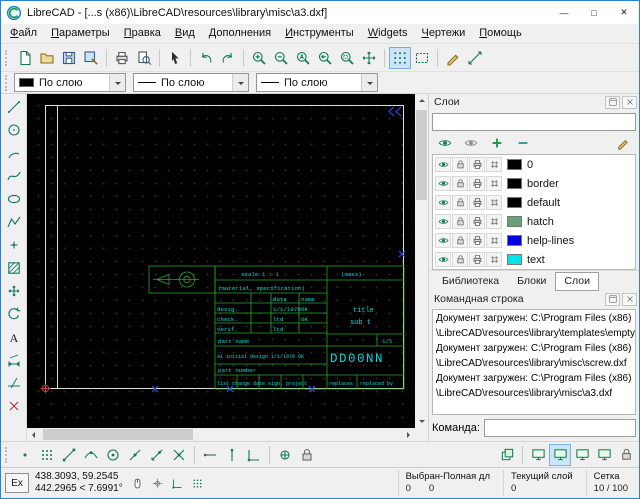  Describe the element at coordinates (453, 58) in the screenshot. I see `edit-attributes-button` at that location.